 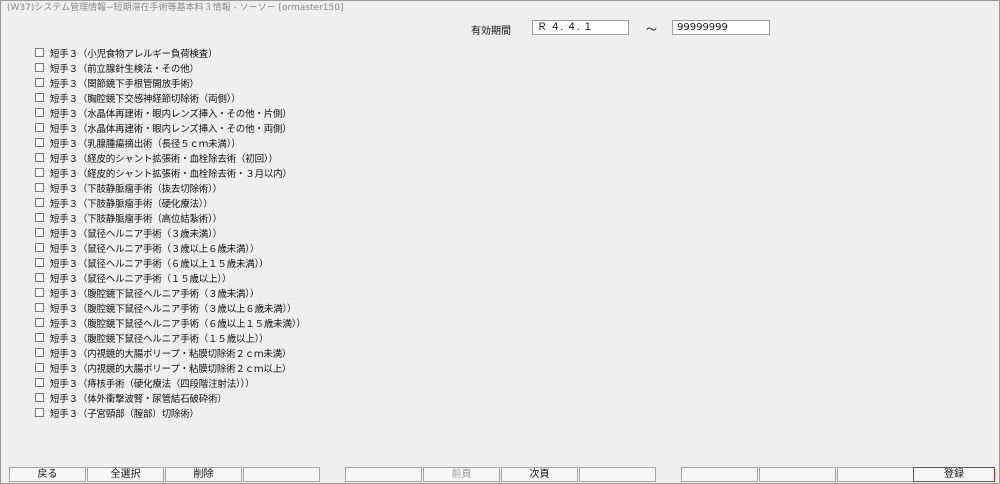 I want to click on list-item: 短手３（下肢静脈瘤手術（抜去切除術））, so click(x=128, y=187).